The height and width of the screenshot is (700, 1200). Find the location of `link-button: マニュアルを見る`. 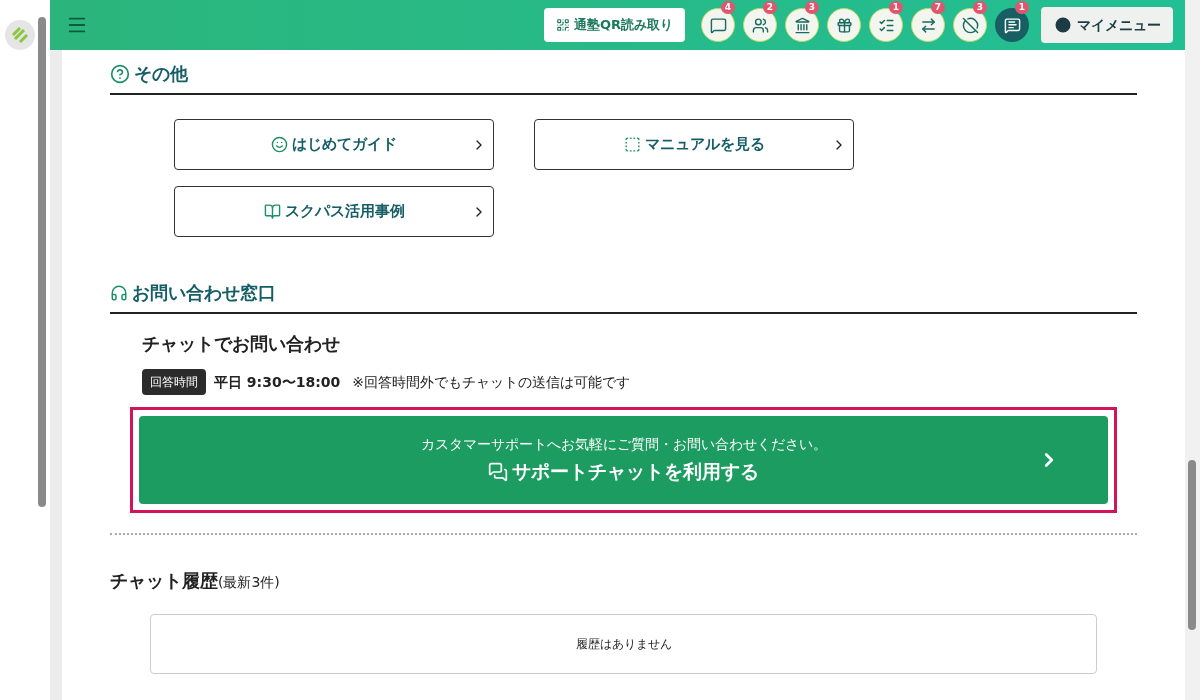

link-button: マニュアルを見る is located at coordinates (694, 144).